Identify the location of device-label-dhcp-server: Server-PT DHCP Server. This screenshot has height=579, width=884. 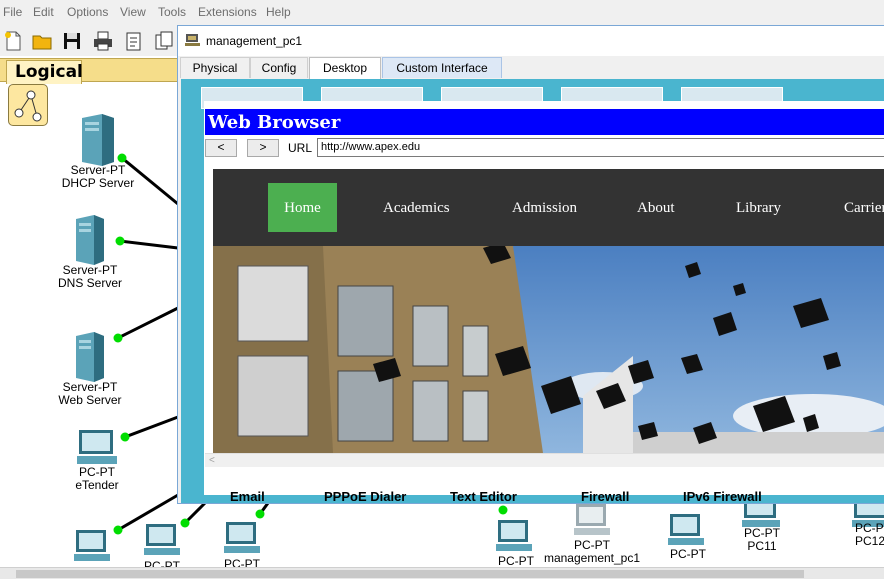
(98, 177).